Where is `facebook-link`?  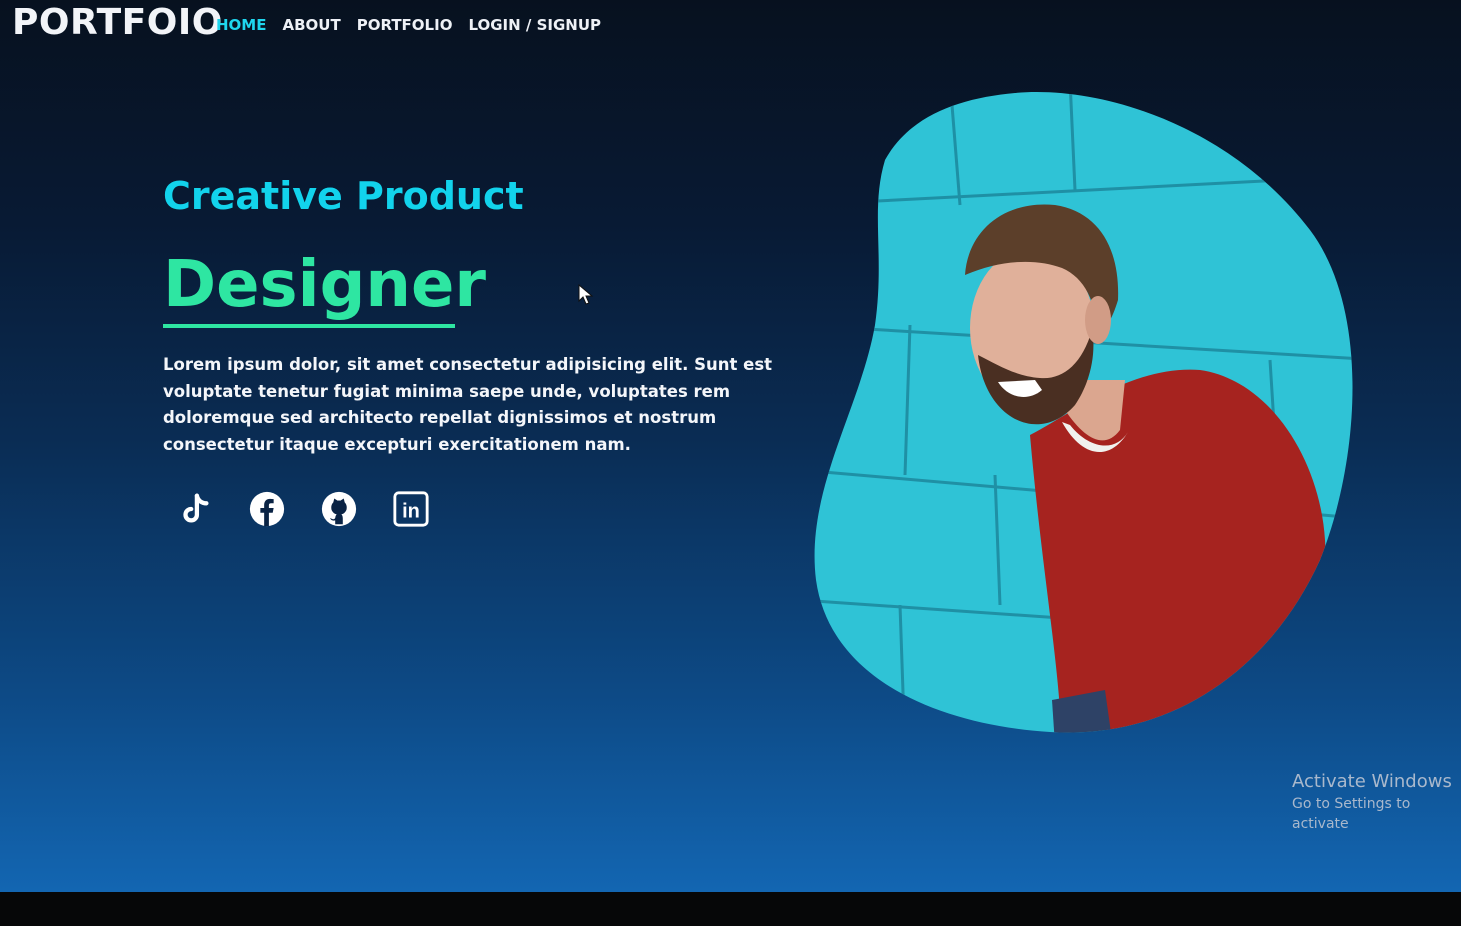 facebook-link is located at coordinates (267, 509).